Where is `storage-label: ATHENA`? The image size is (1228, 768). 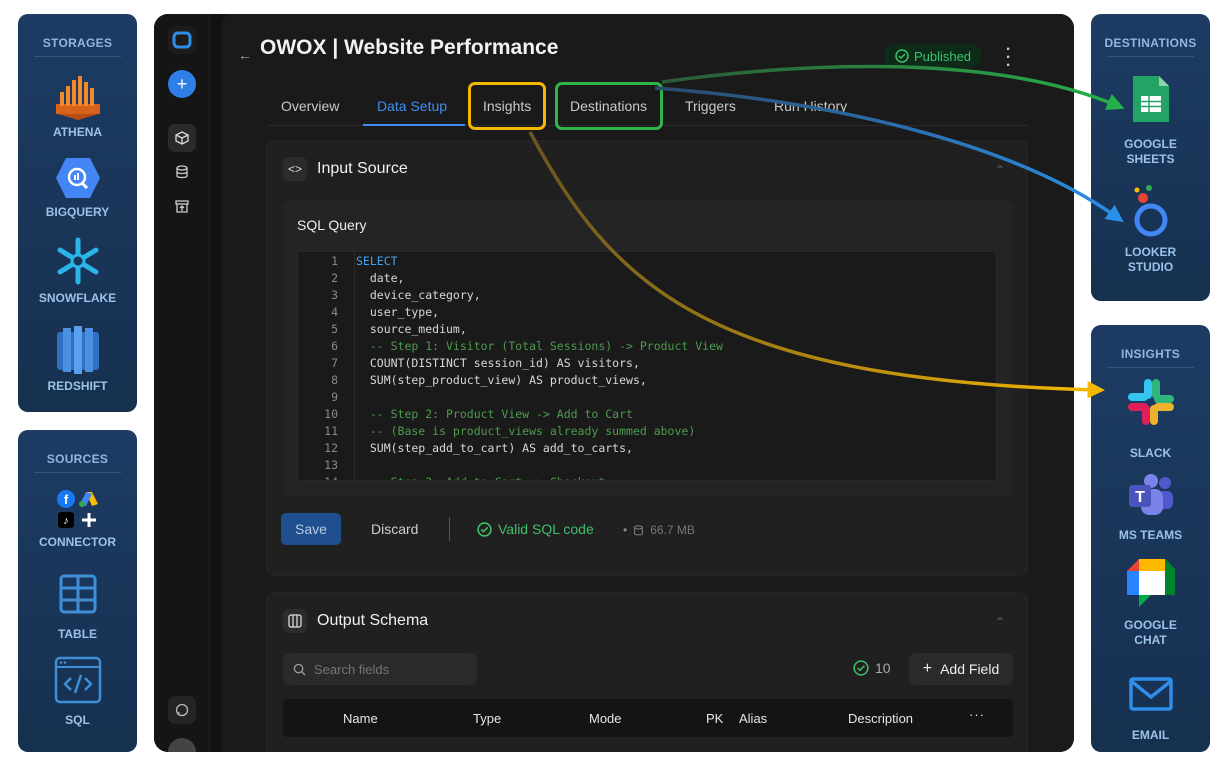
storage-label: ATHENA is located at coordinates (77, 132).